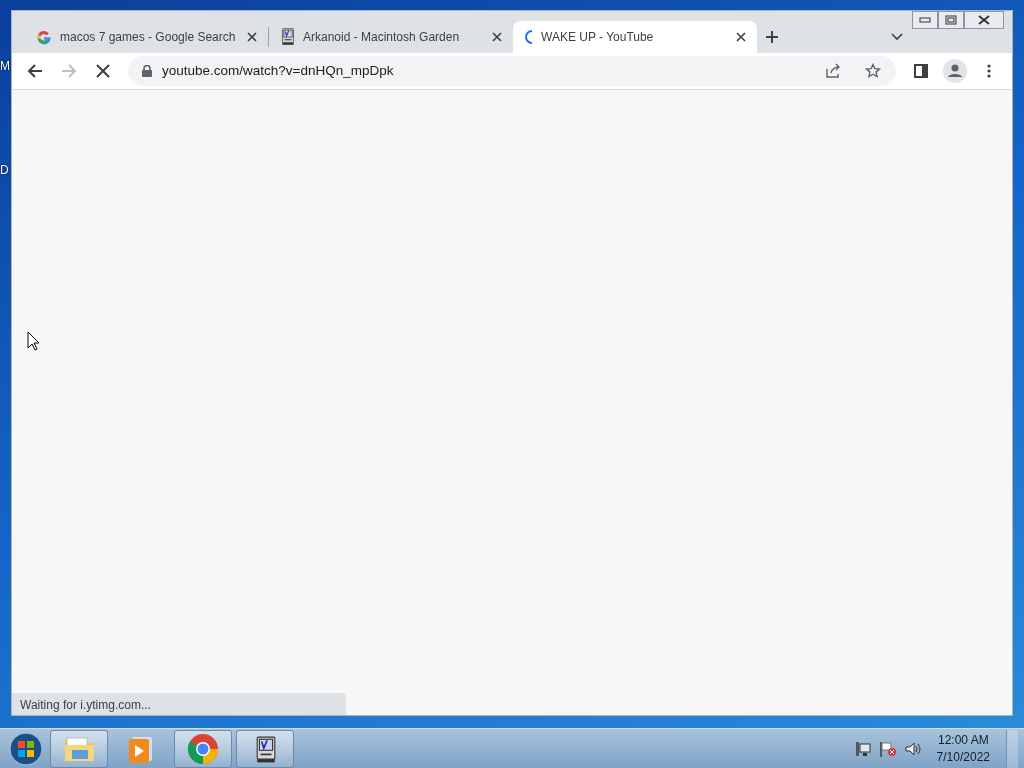  Describe the element at coordinates (833, 71) in the screenshot. I see `share-icon` at that location.